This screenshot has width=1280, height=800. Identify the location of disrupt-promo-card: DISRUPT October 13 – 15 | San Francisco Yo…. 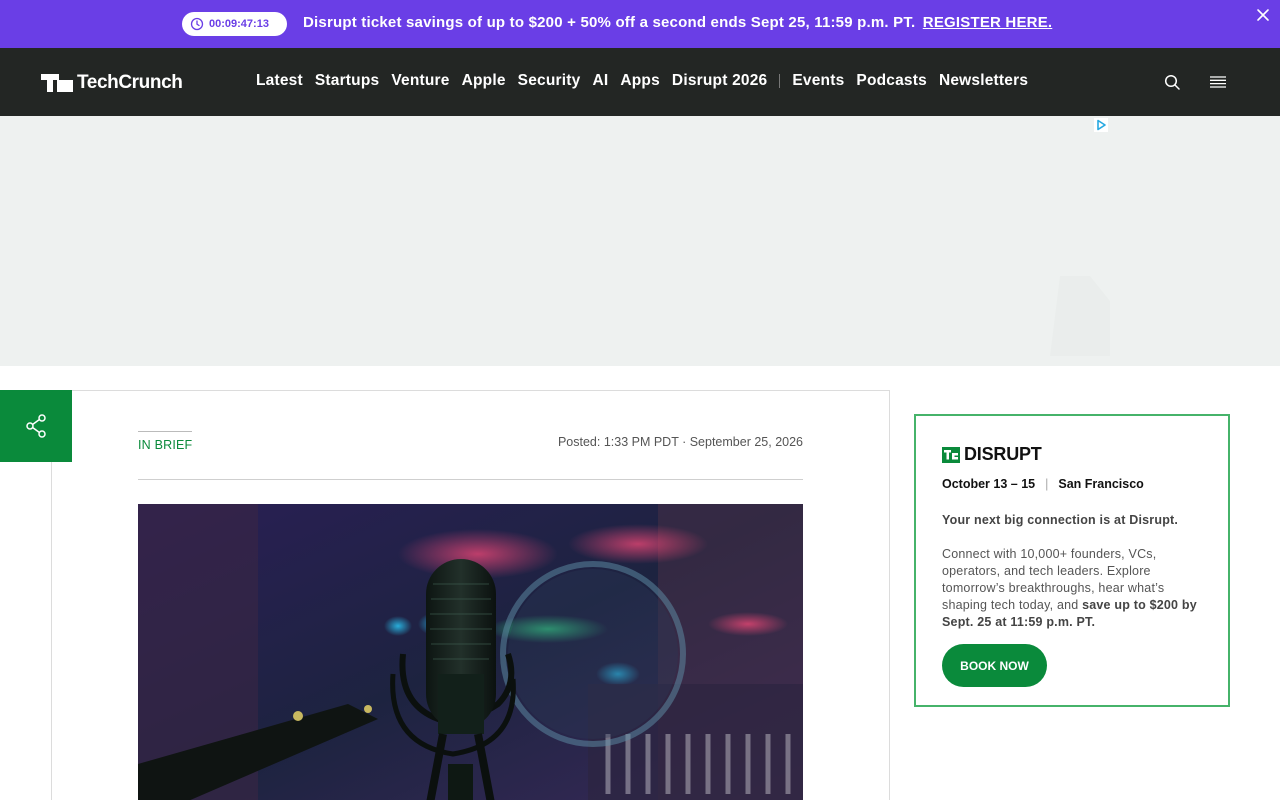
(1072, 560).